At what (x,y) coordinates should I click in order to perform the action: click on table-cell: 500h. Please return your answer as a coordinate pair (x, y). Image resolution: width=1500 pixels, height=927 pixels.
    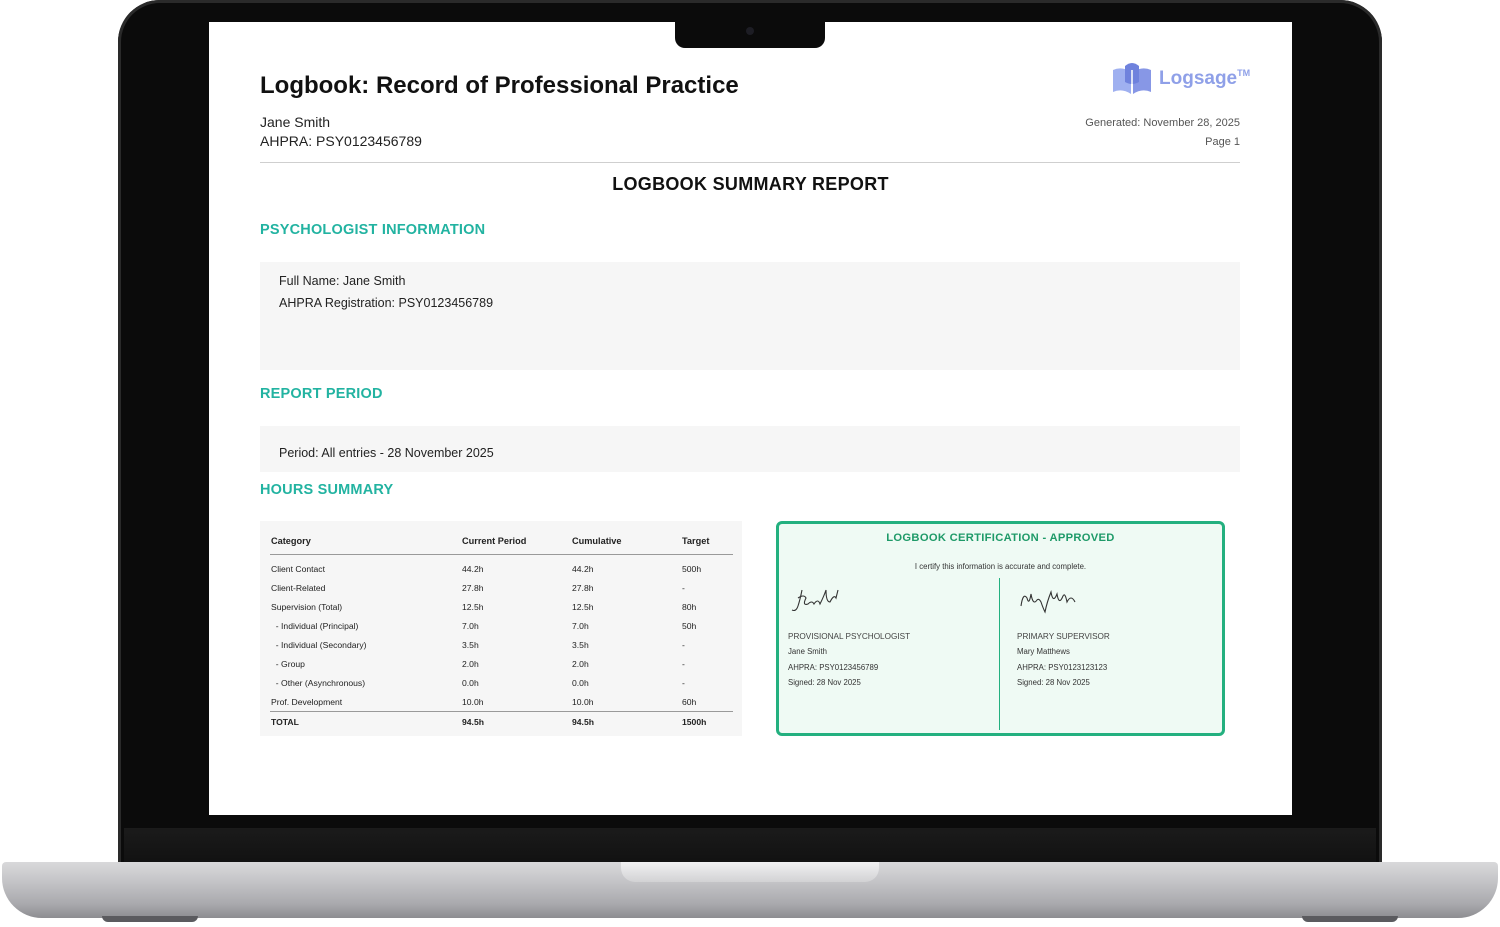
    Looking at the image, I should click on (692, 568).